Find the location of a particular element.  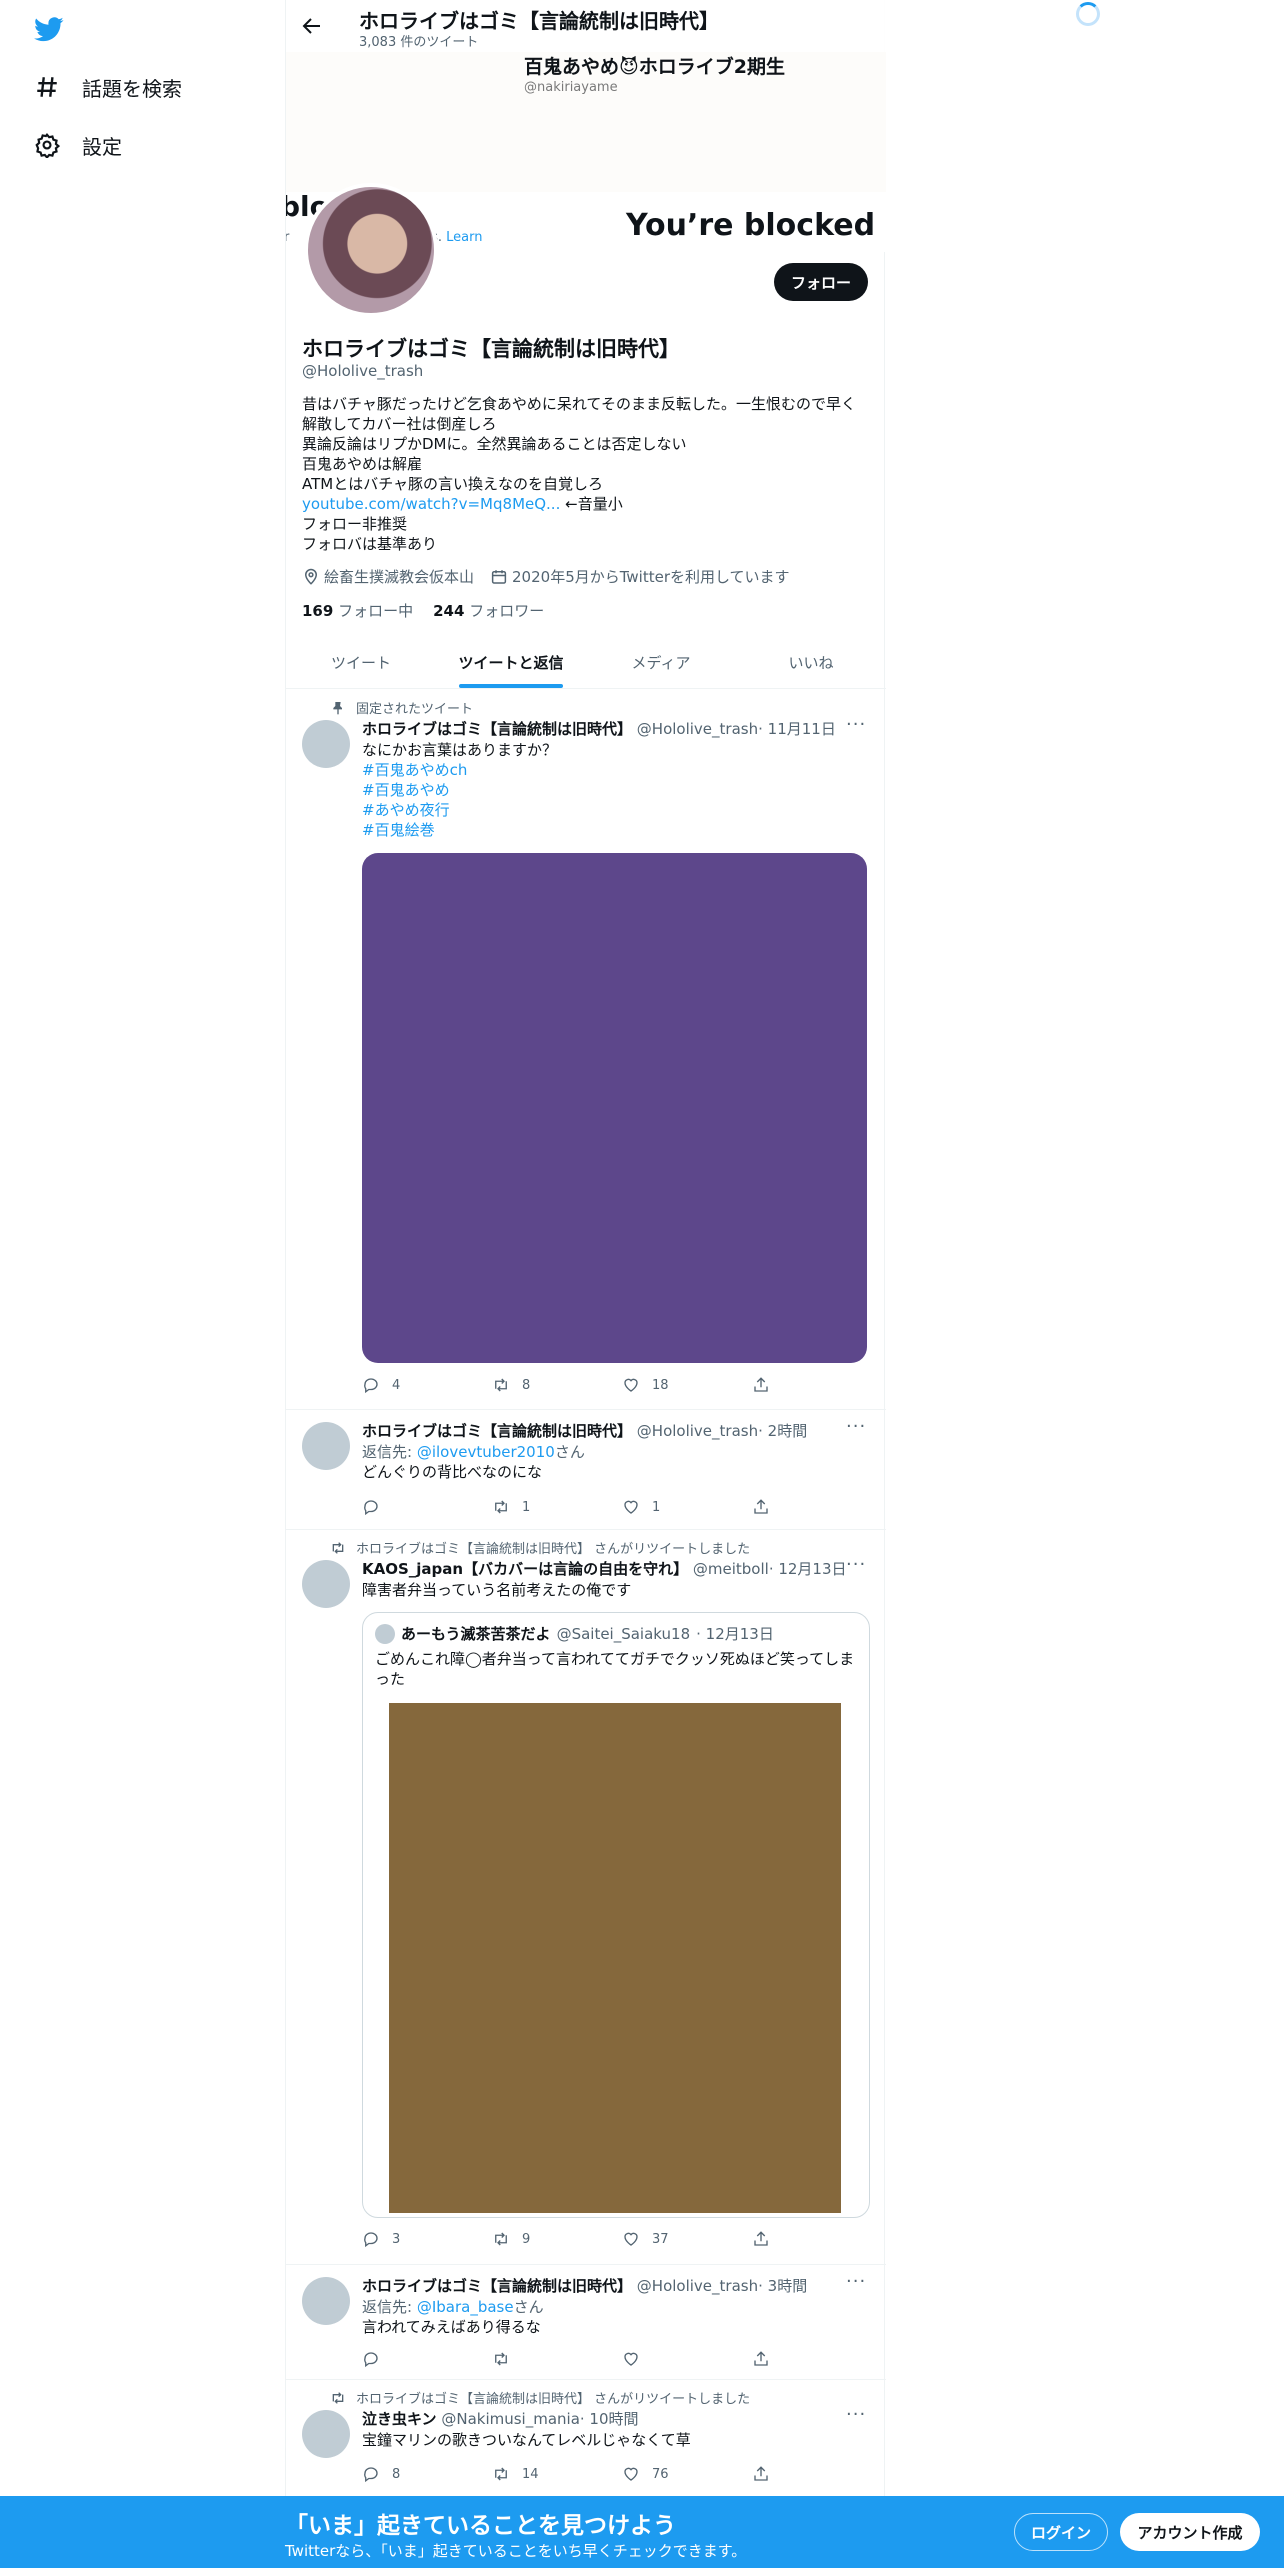

login-button: ログイン is located at coordinates (1061, 2532).